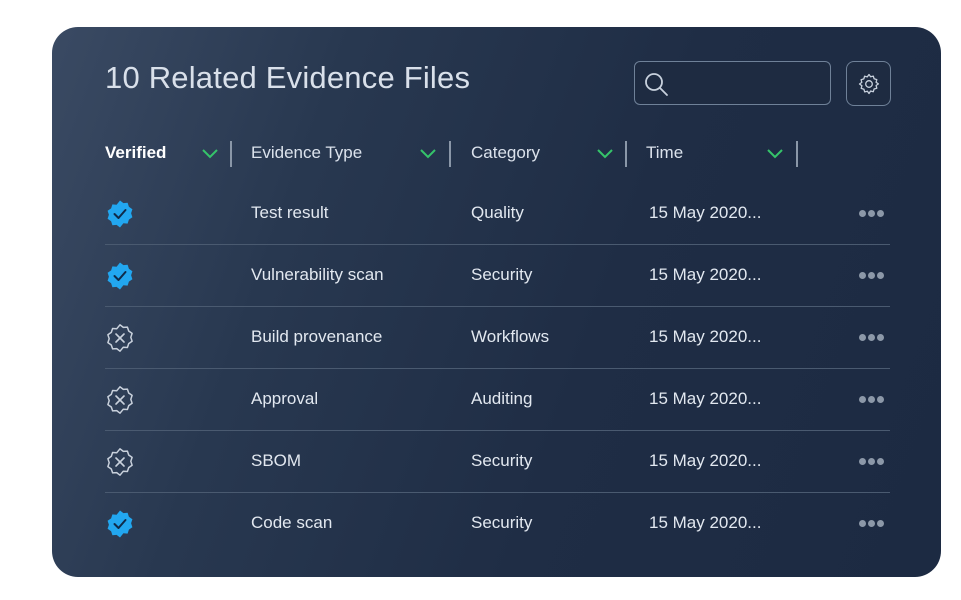 The height and width of the screenshot is (600, 961). What do you see at coordinates (292, 522) in the screenshot?
I see `evidence-type-cell: Code scan` at bounding box center [292, 522].